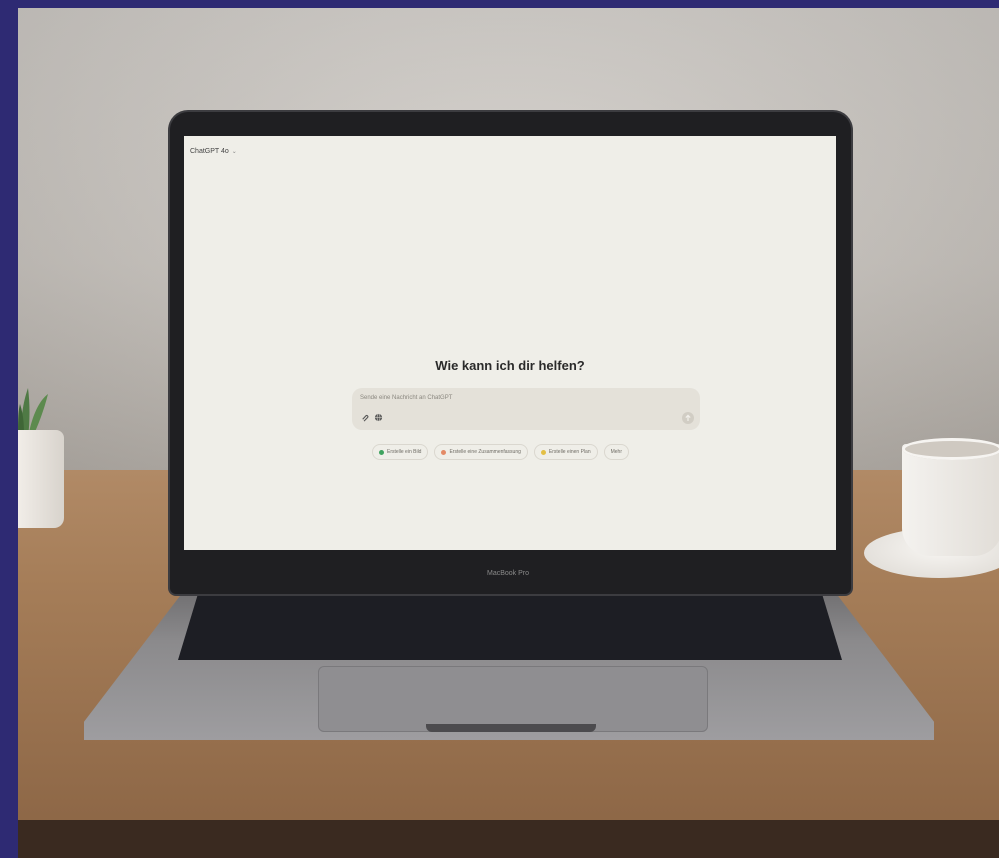  Describe the element at coordinates (209, 151) in the screenshot. I see `model-selector-label: ChatGPT 4o` at that location.